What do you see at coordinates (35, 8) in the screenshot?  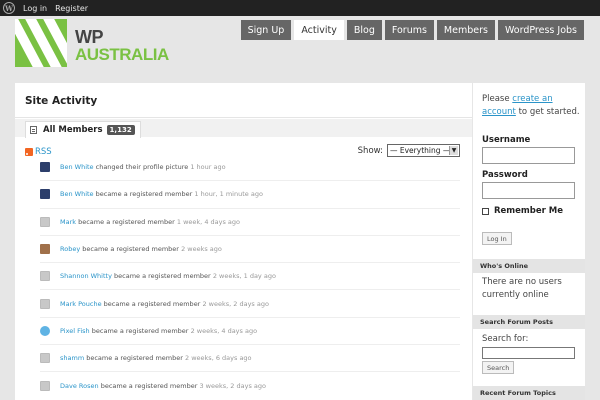 I see `login-link: Log in` at bounding box center [35, 8].